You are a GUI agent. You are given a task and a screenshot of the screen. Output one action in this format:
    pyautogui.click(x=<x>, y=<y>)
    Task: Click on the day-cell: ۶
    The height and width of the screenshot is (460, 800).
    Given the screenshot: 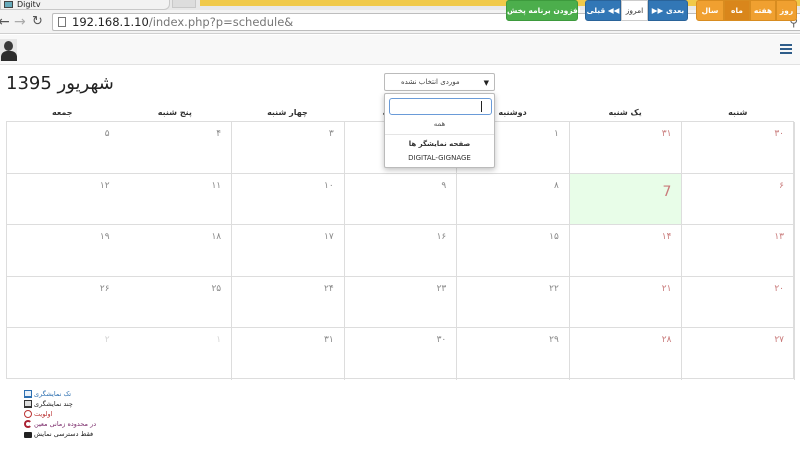 What is the action you would take?
    pyautogui.click(x=738, y=199)
    